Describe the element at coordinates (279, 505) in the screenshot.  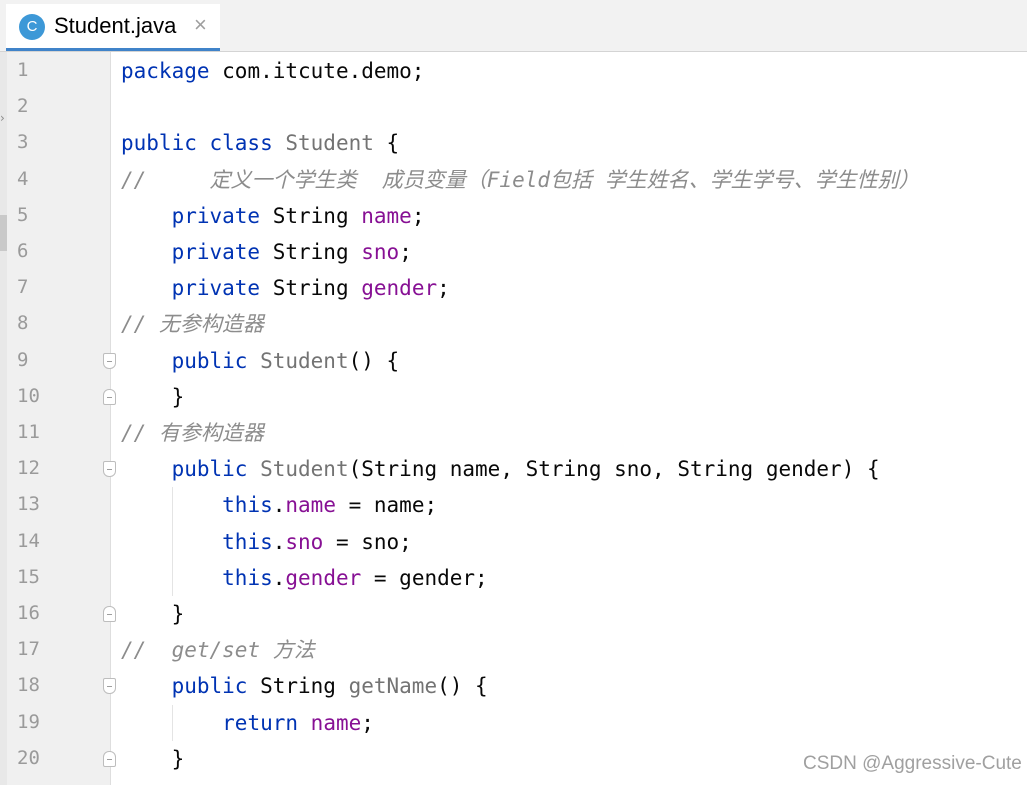
I see `code-line: this.name = name;` at that location.